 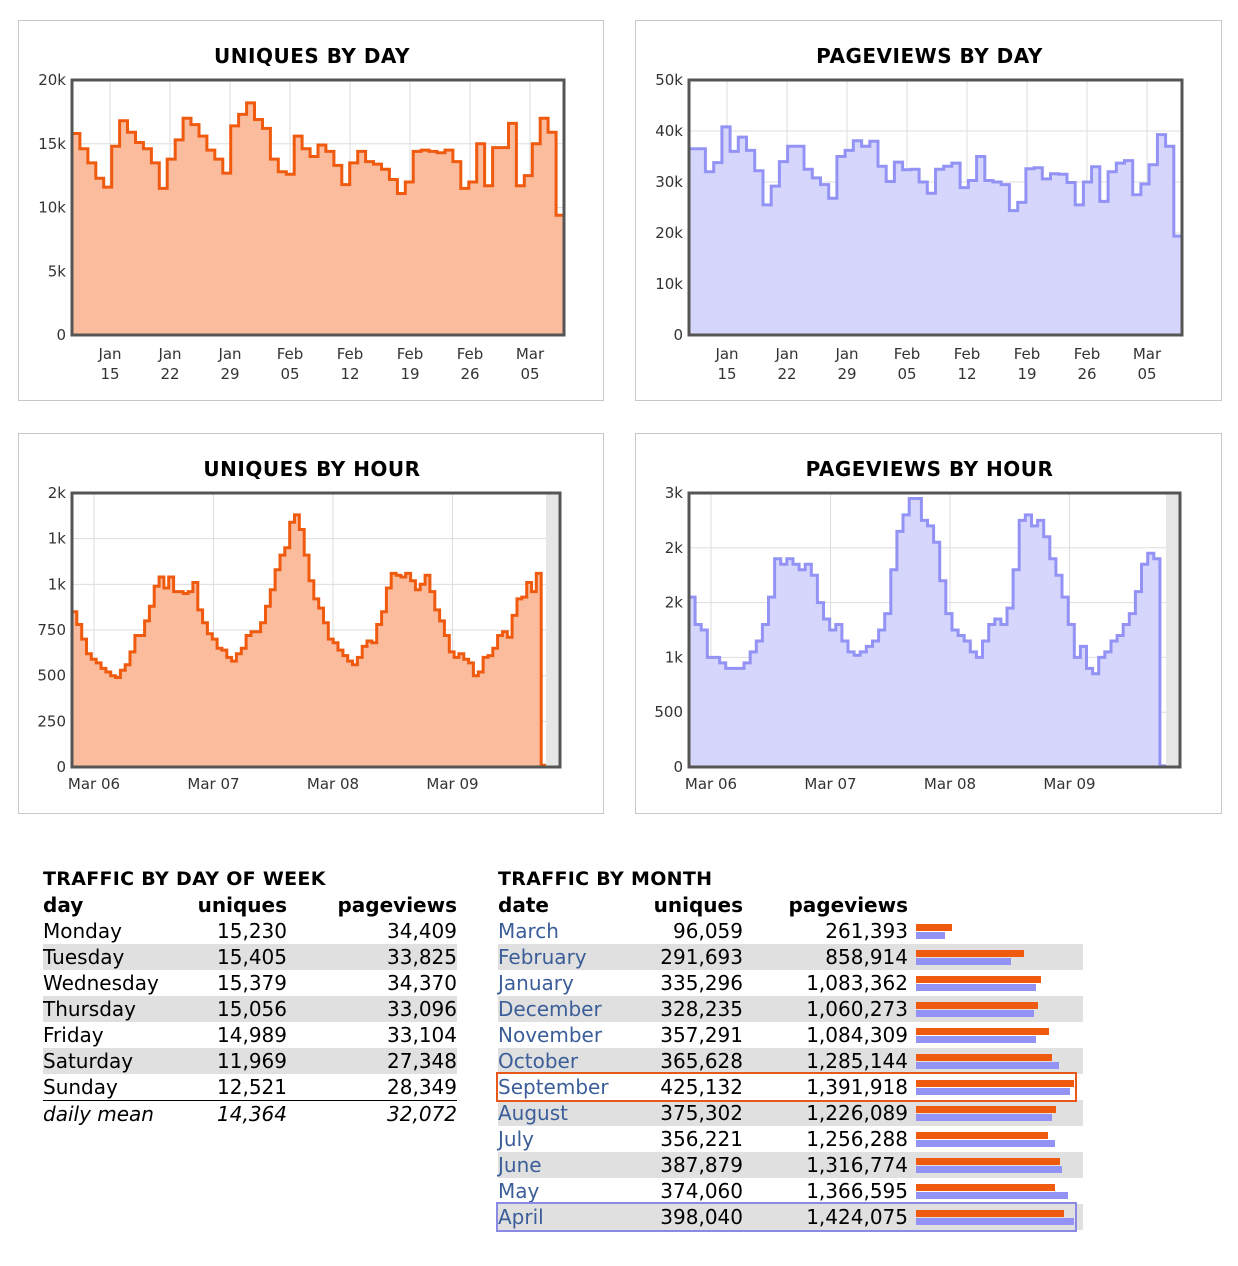 I want to click on dow-row: Tuesday 15,405 33,825, so click(x=250, y=957).